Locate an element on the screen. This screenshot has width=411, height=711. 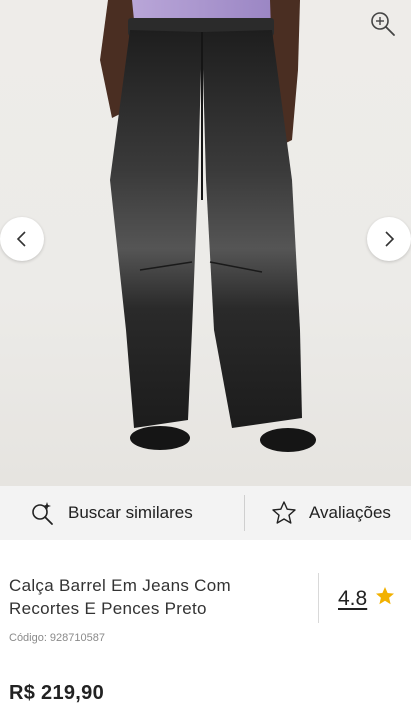
zoom-in-icon is located at coordinates (383, 24).